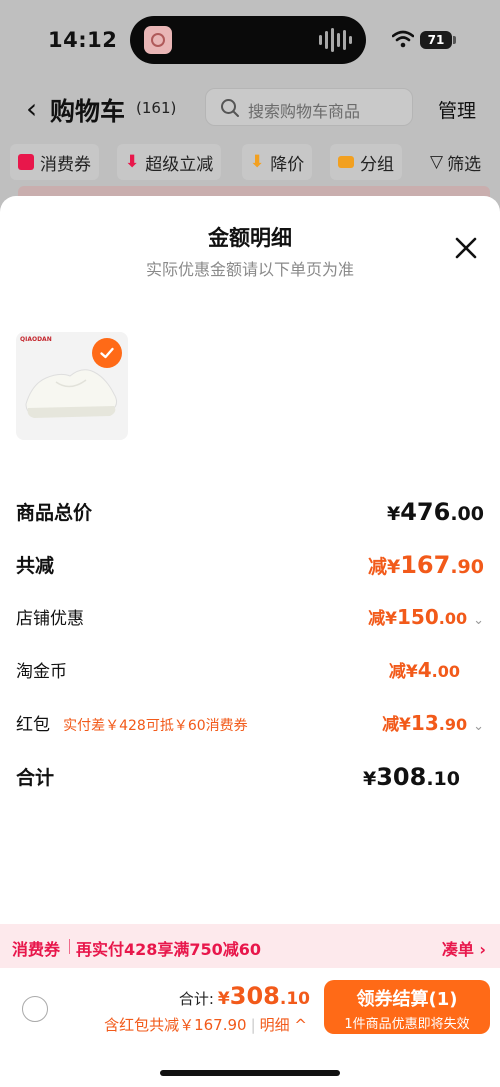 This screenshot has height=1087, width=500. Describe the element at coordinates (425, 512) in the screenshot. I see `amount-integer: 476` at that location.